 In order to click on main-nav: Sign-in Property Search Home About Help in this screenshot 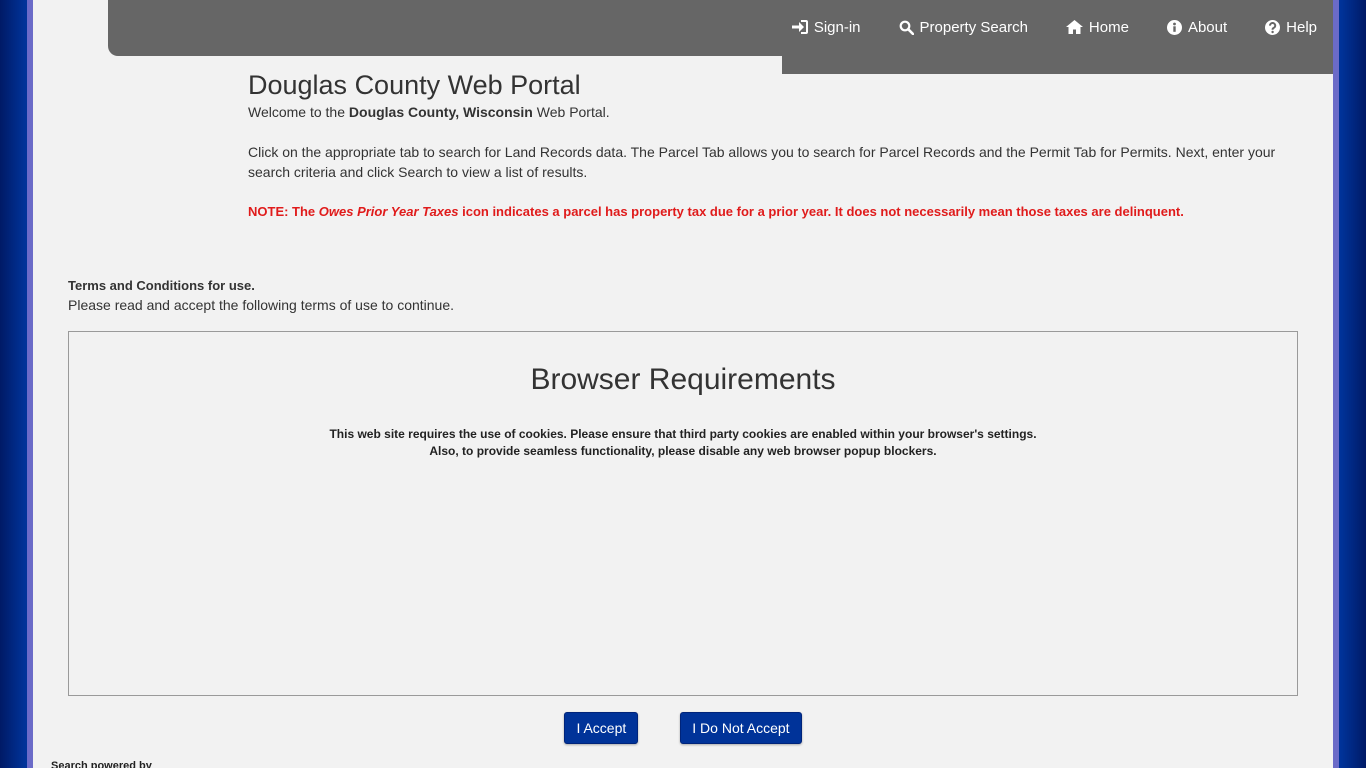, I will do `click(1035, 27)`.